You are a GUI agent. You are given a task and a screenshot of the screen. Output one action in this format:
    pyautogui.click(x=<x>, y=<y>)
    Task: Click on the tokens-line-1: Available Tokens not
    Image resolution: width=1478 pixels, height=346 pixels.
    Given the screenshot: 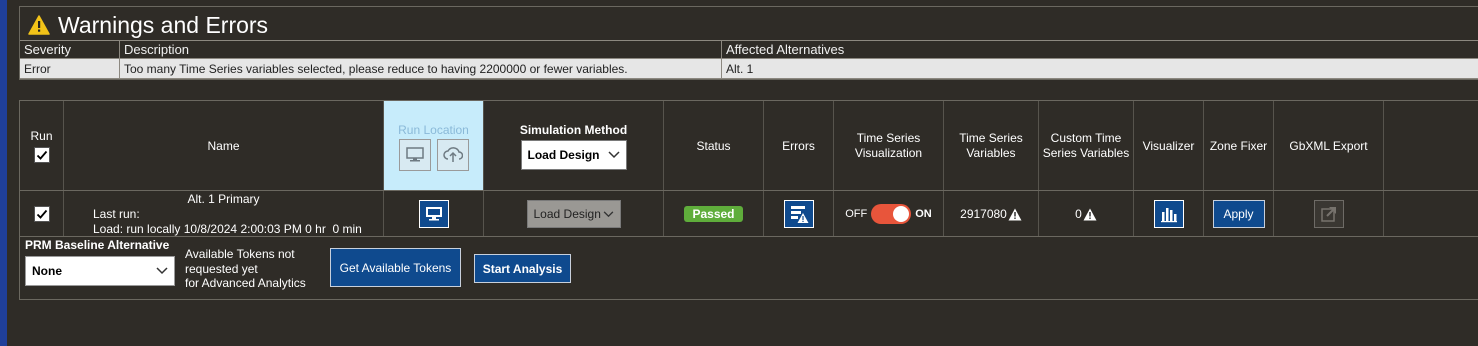 What is the action you would take?
    pyautogui.click(x=240, y=254)
    